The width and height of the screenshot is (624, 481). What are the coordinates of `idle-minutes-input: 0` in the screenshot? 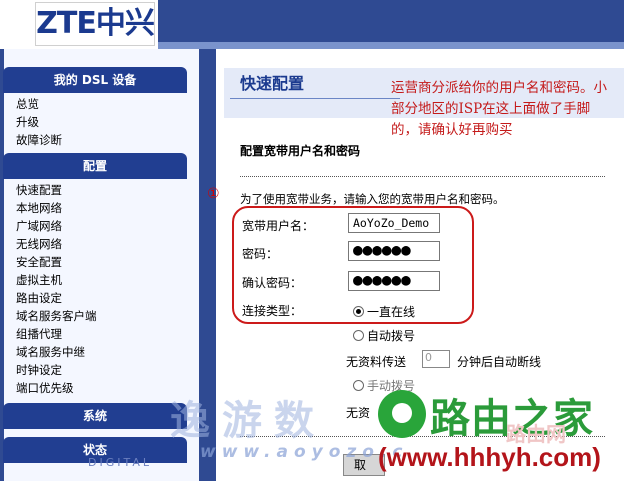 It's located at (436, 359).